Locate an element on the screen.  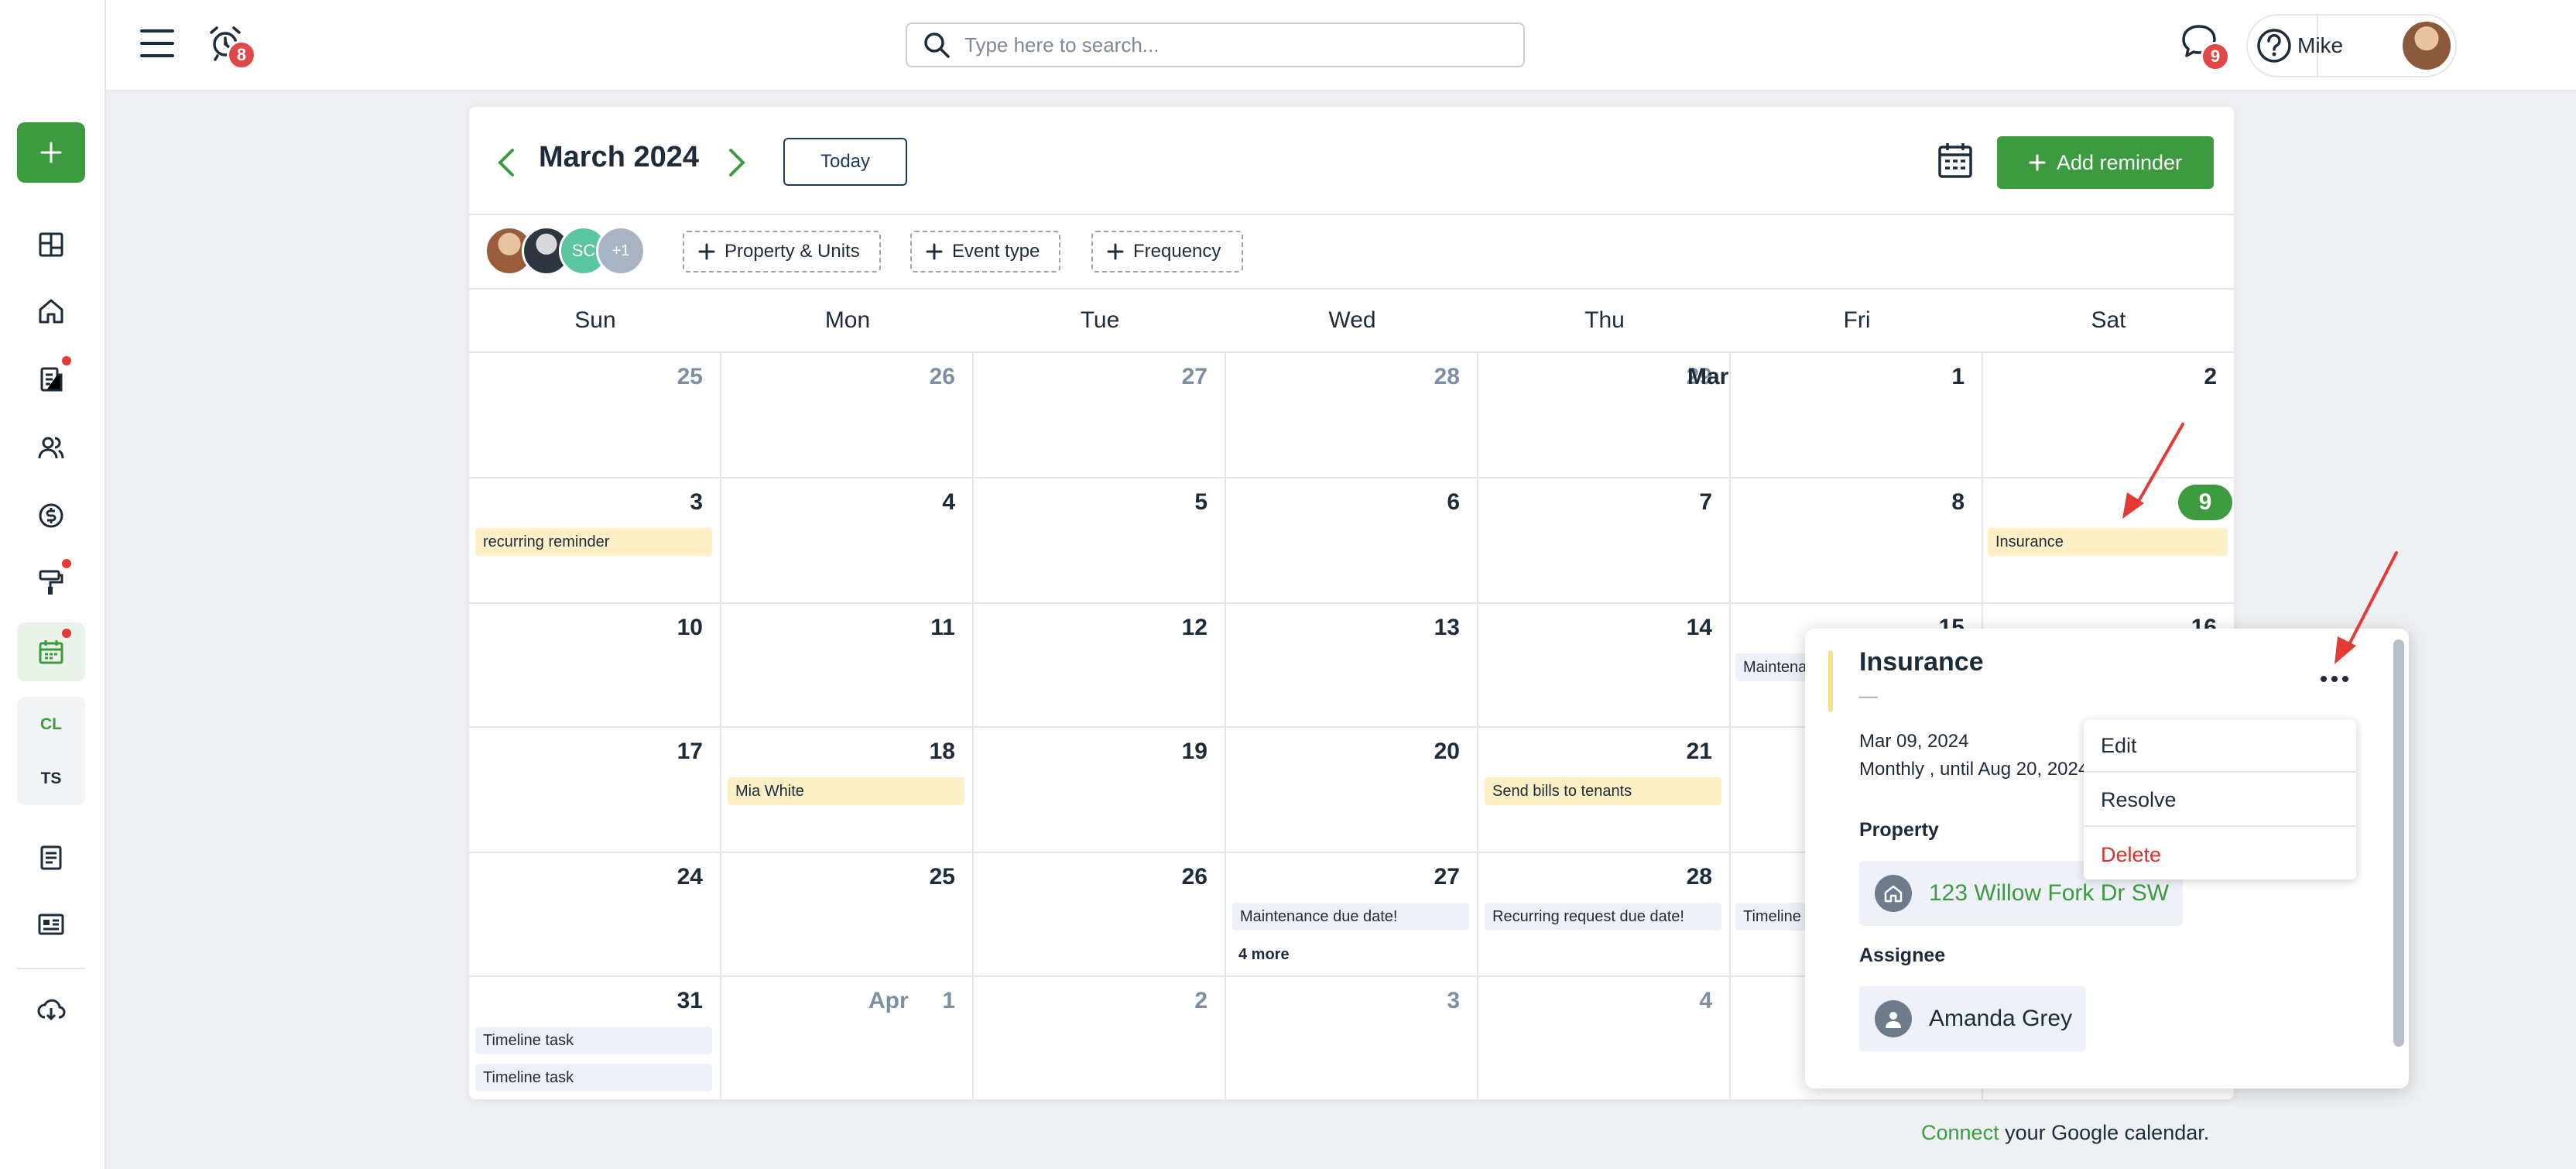
day-number: 24 is located at coordinates (625, 877).